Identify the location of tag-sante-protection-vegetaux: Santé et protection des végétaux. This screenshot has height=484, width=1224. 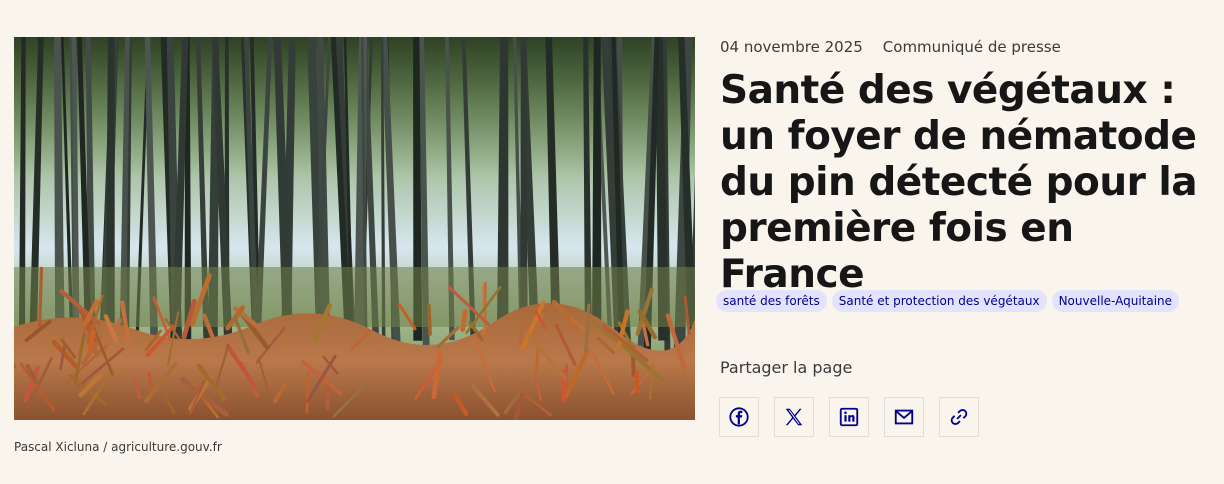
(939, 301).